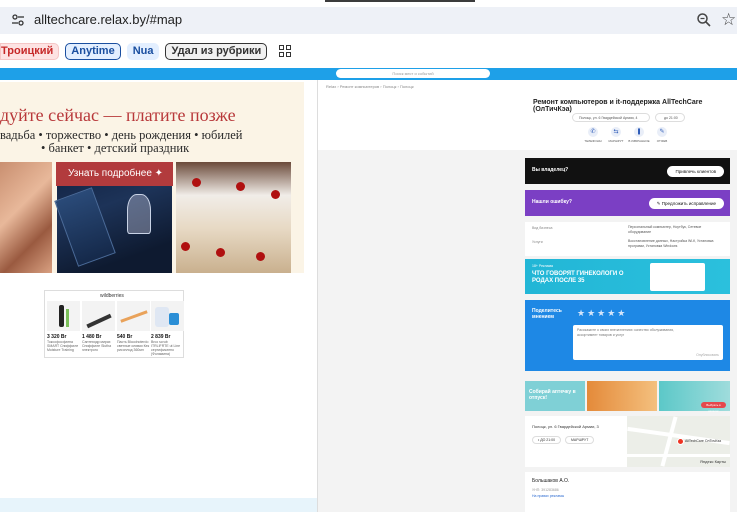 The width and height of the screenshot is (737, 512). What do you see at coordinates (542, 266) in the screenshot?
I see `ad-marker: 18+ Реклама` at bounding box center [542, 266].